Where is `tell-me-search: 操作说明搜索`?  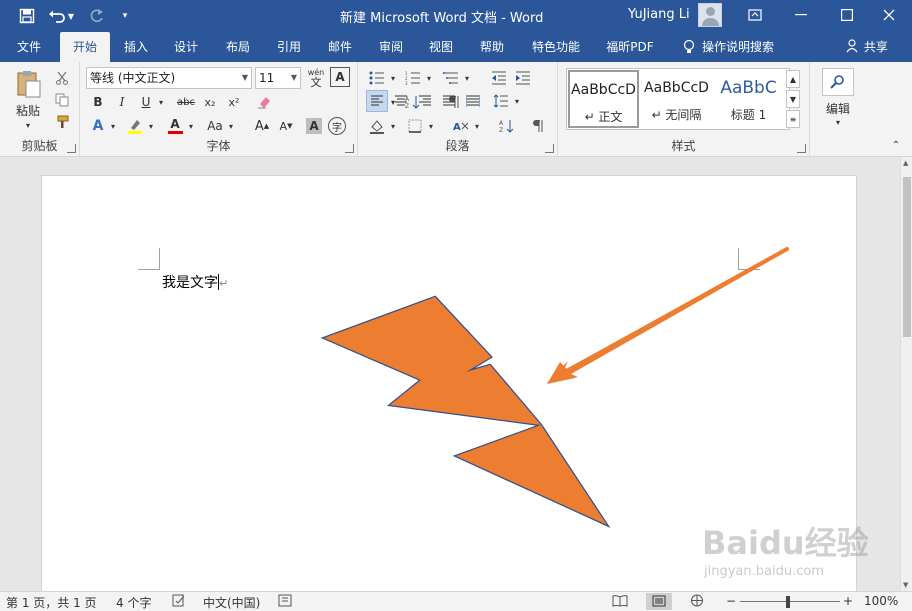
tell-me-search: 操作说明搜索 is located at coordinates (758, 47).